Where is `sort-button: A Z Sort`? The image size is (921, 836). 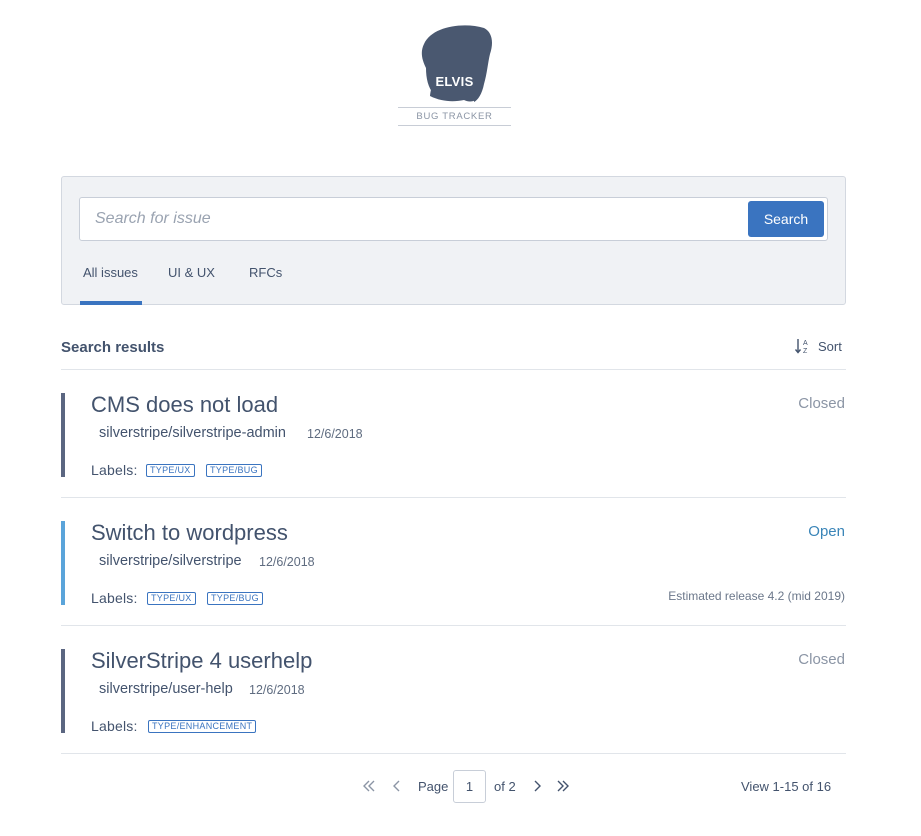
sort-button: A Z Sort is located at coordinates (818, 346).